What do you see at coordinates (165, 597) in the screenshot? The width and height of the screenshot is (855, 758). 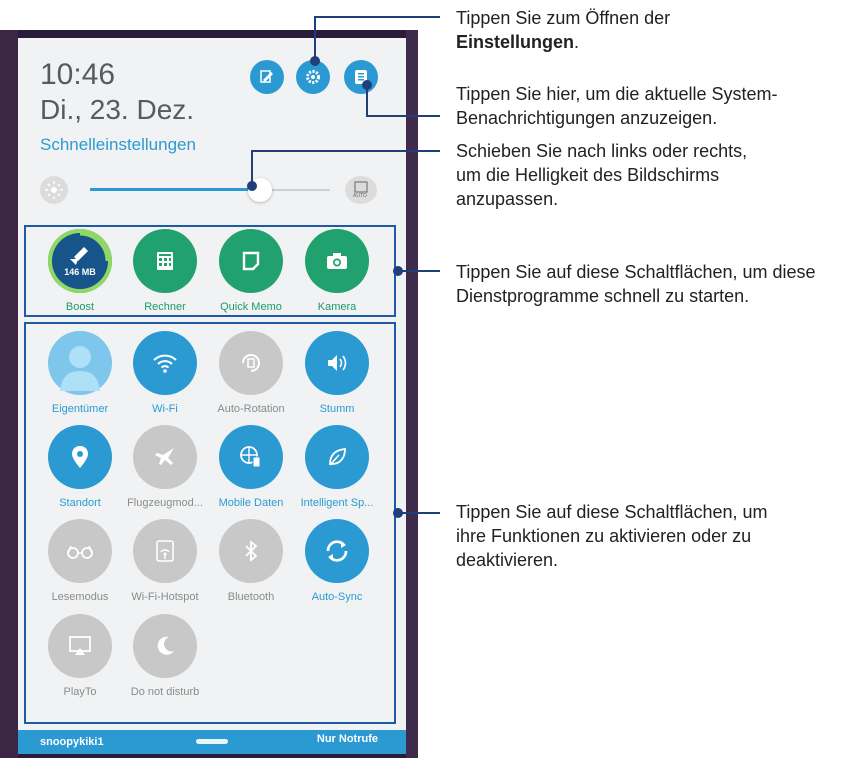 I see `toggle-label: Wi-Fi-Hotspot` at bounding box center [165, 597].